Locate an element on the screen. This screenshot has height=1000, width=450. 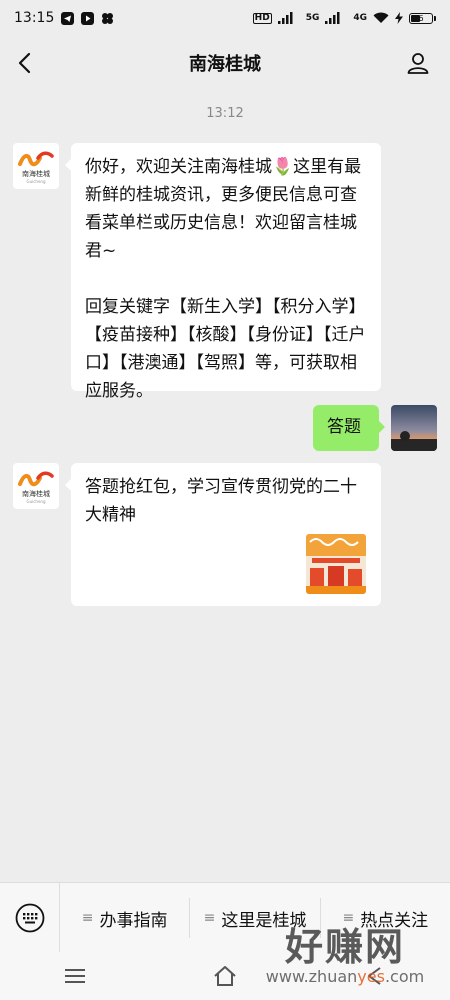
status-bar: 13:15 HD 5G 4G 6 is located at coordinates (225, 18).